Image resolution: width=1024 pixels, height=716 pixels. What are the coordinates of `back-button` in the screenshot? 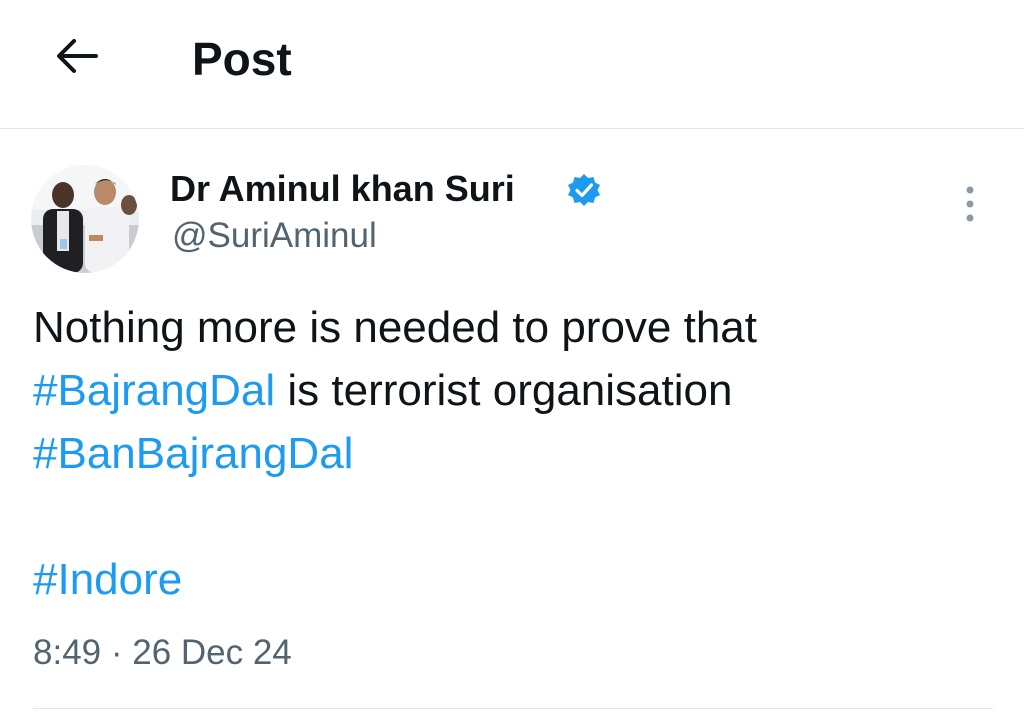 It's located at (76, 58).